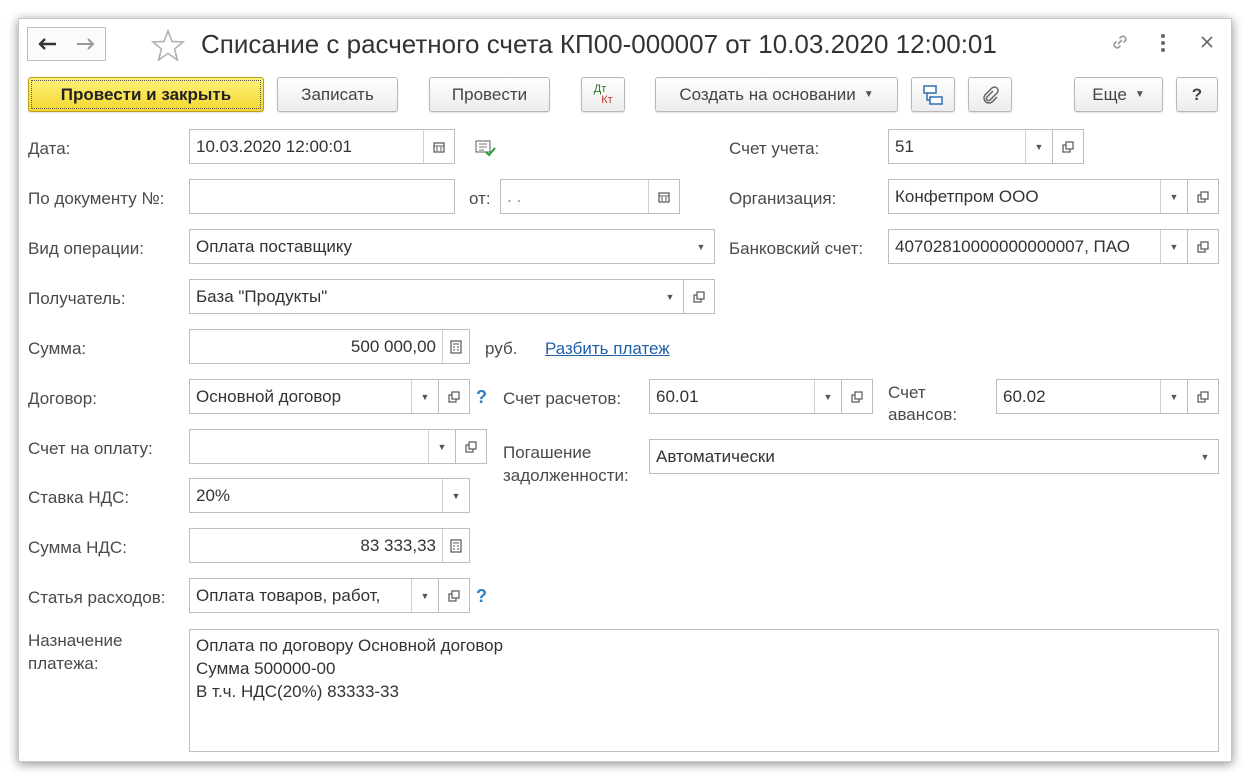 This screenshot has height=779, width=1249. Describe the element at coordinates (1024, 396) in the screenshot. I see `advance-account-value: 60.02` at that location.